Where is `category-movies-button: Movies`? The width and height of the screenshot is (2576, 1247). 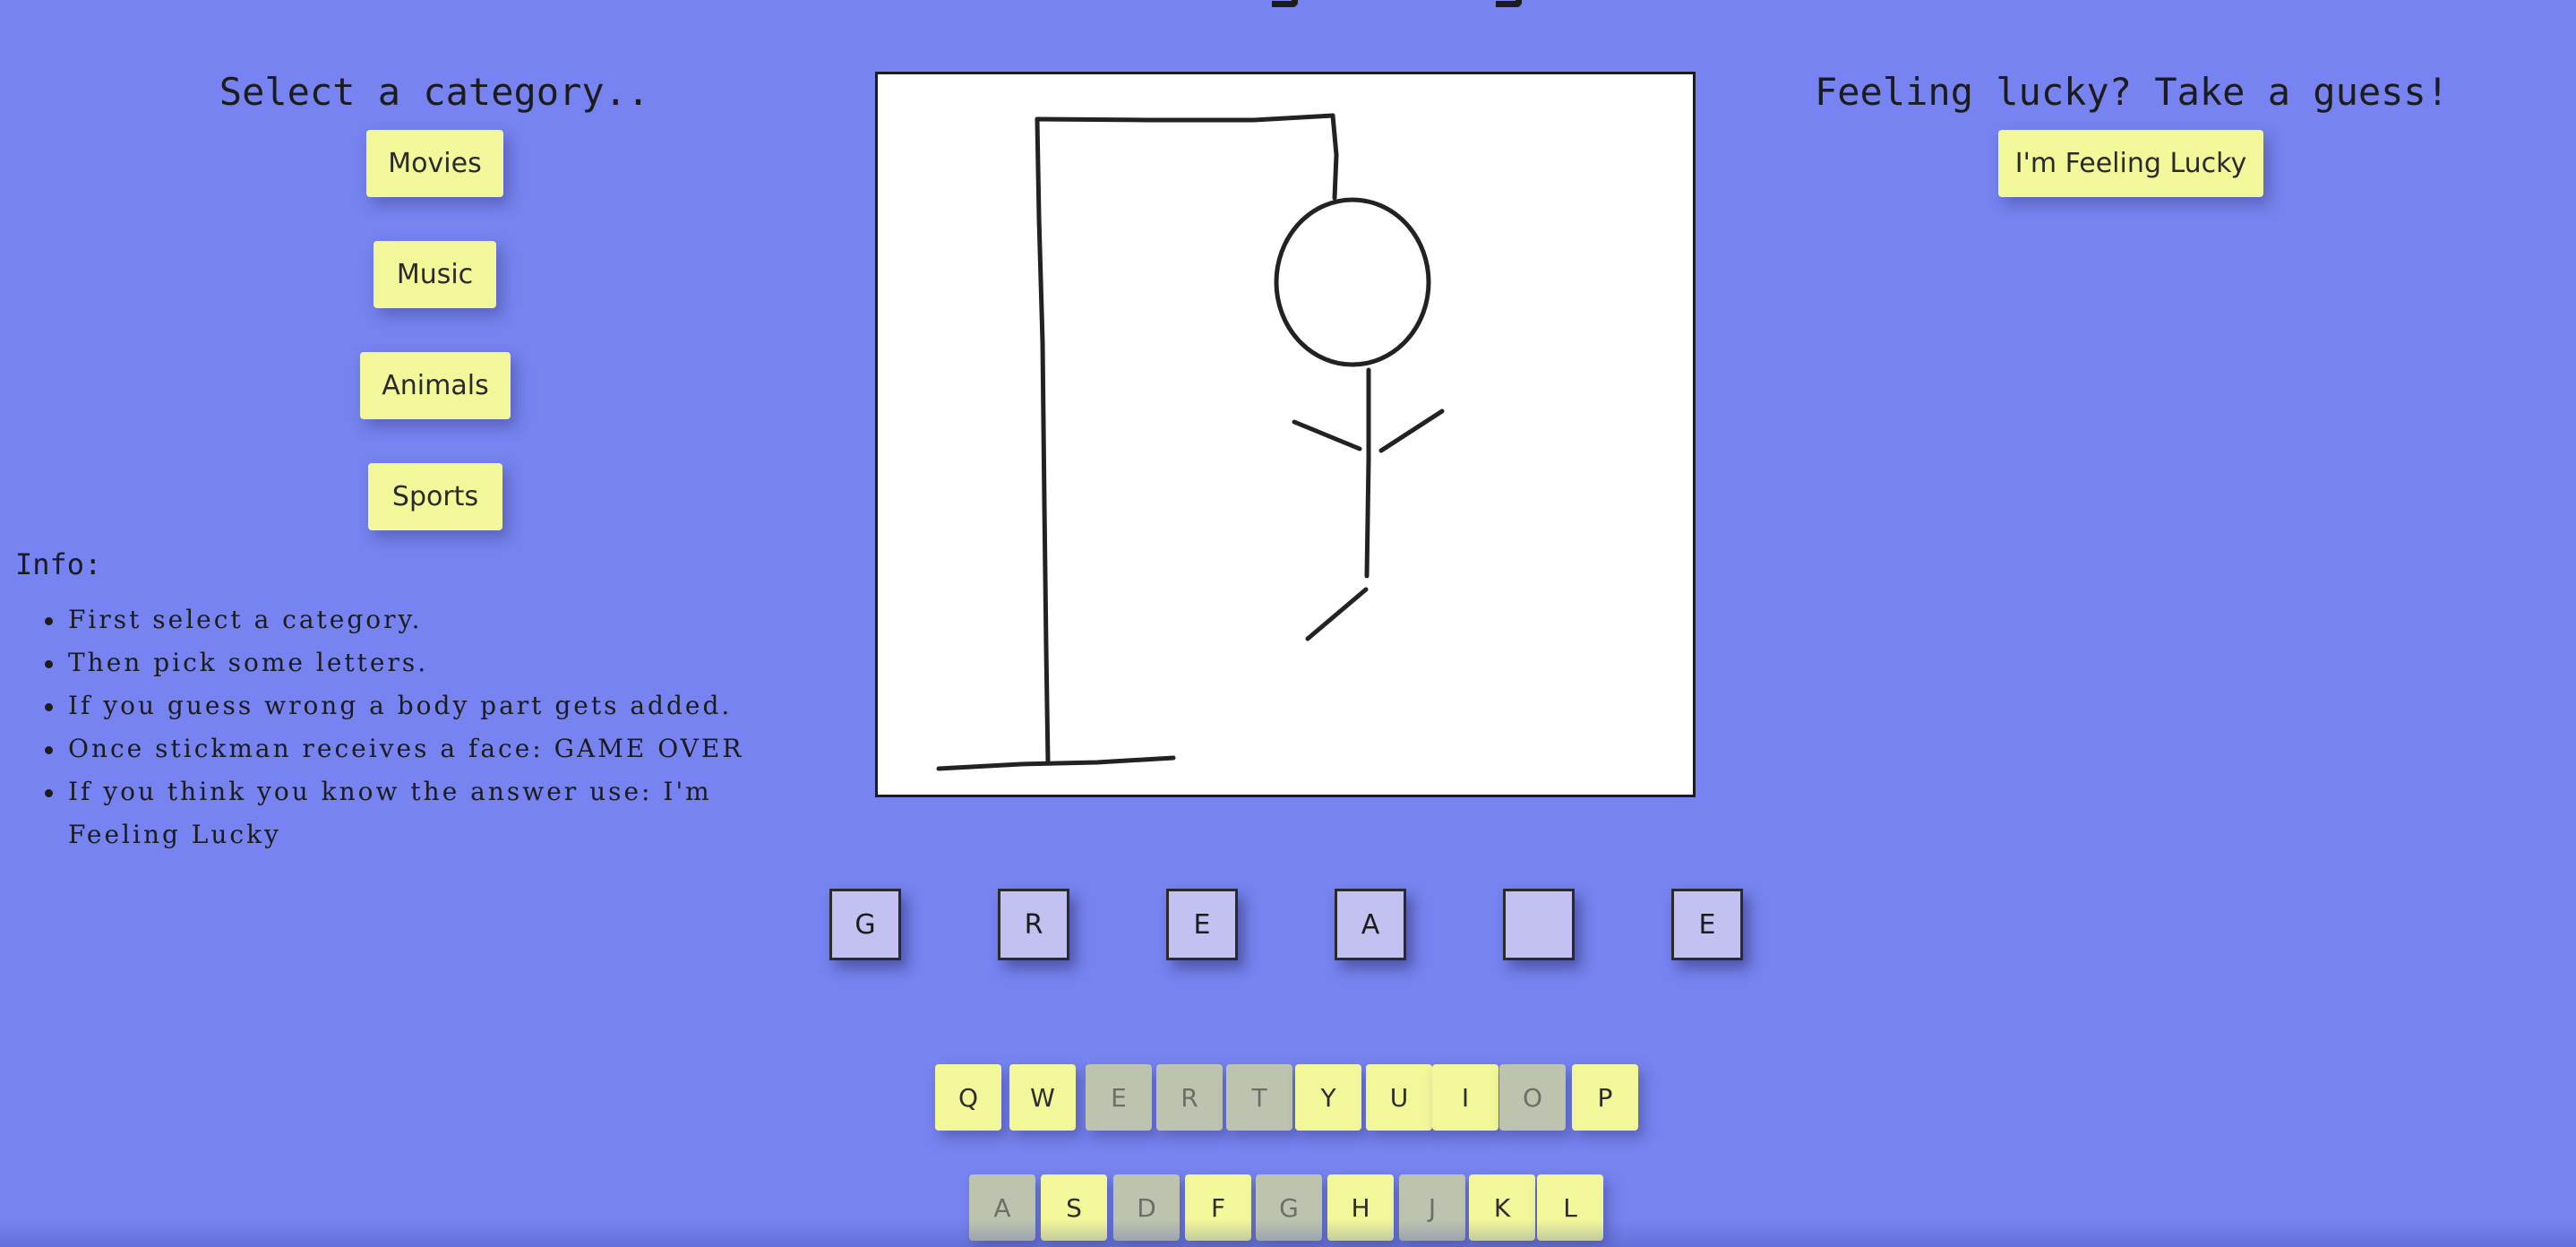
category-movies-button: Movies is located at coordinates (434, 163).